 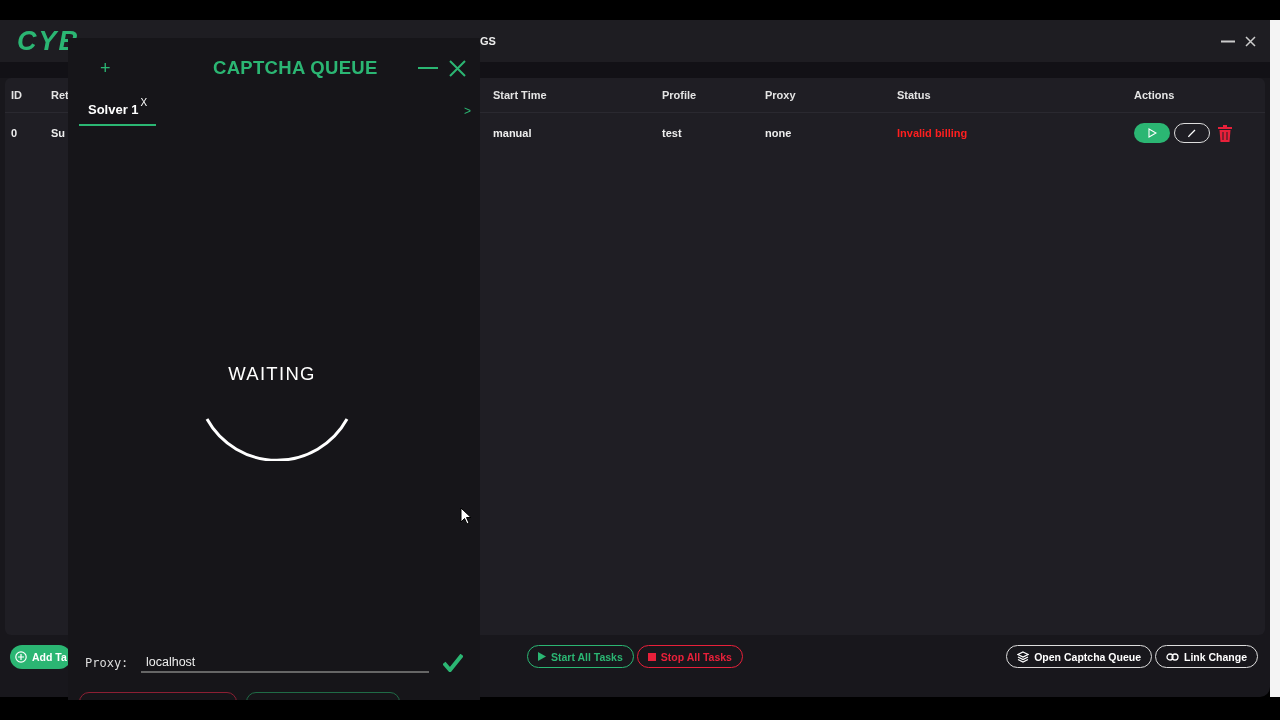 What do you see at coordinates (680, 95) in the screenshot?
I see `column-header: Profile` at bounding box center [680, 95].